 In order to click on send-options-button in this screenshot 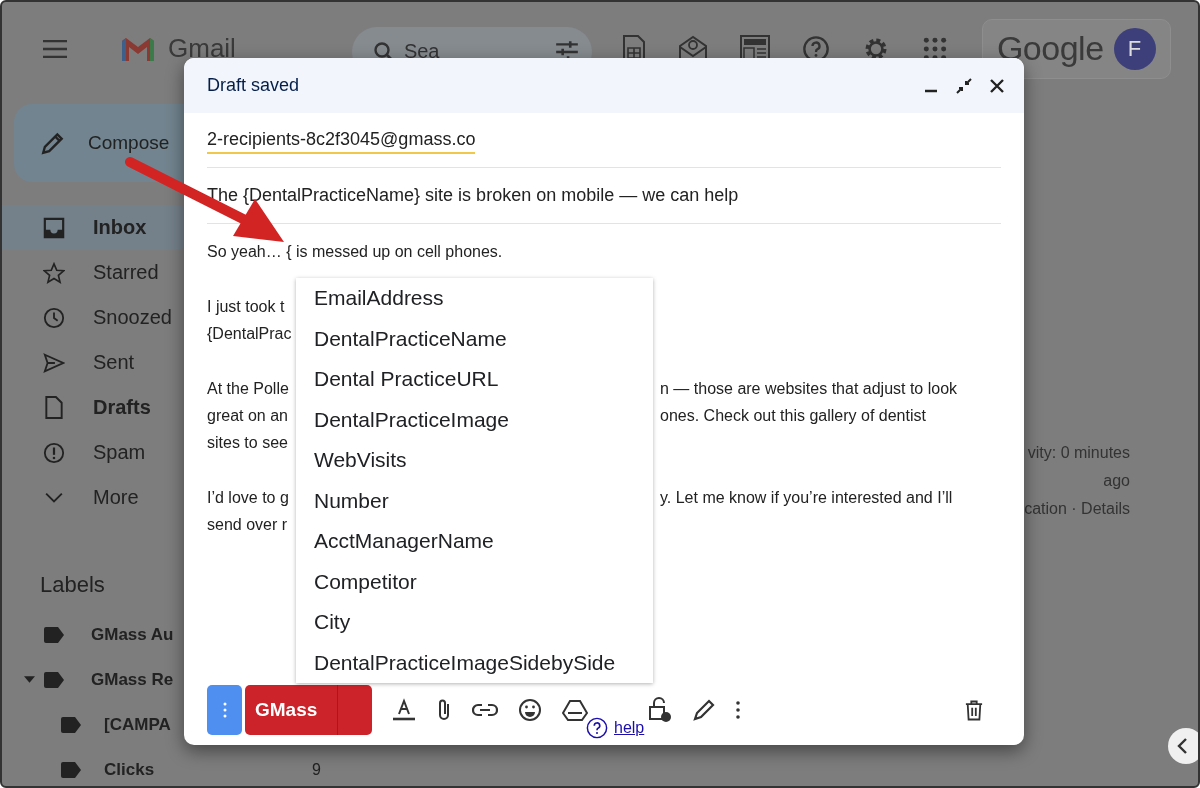, I will do `click(355, 710)`.